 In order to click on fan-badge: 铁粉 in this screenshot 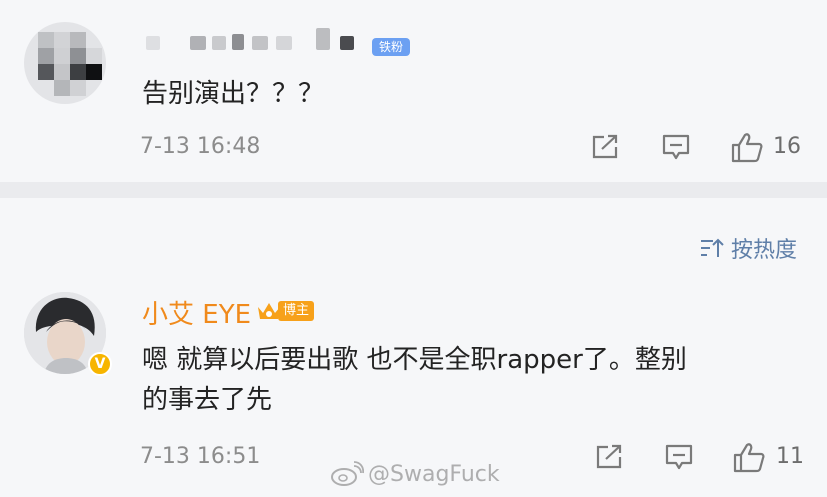, I will do `click(391, 47)`.